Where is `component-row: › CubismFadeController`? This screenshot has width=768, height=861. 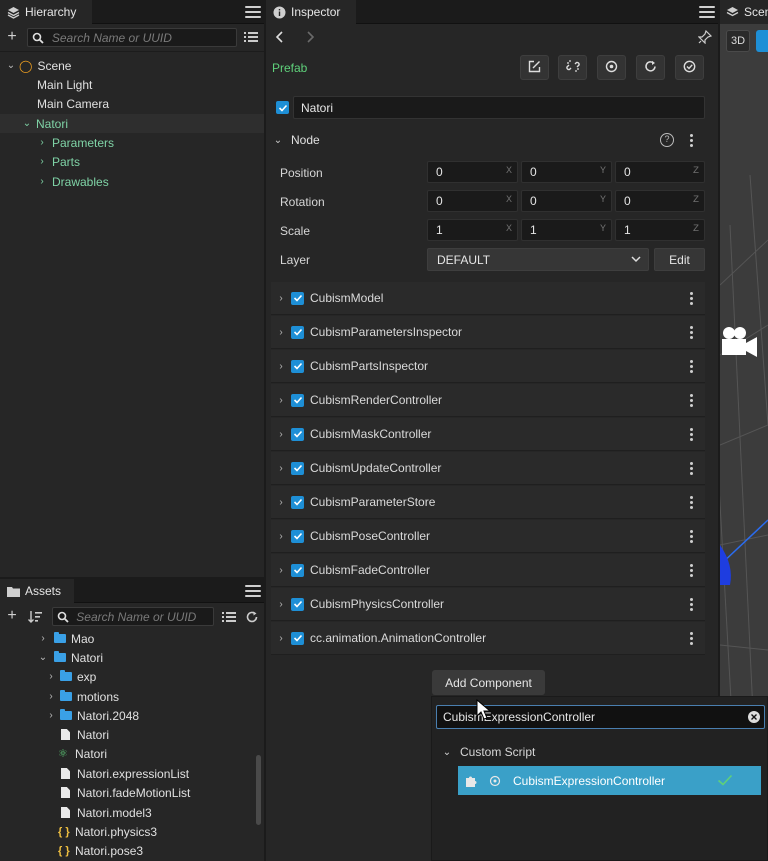 component-row: › CubismFadeController is located at coordinates (488, 570).